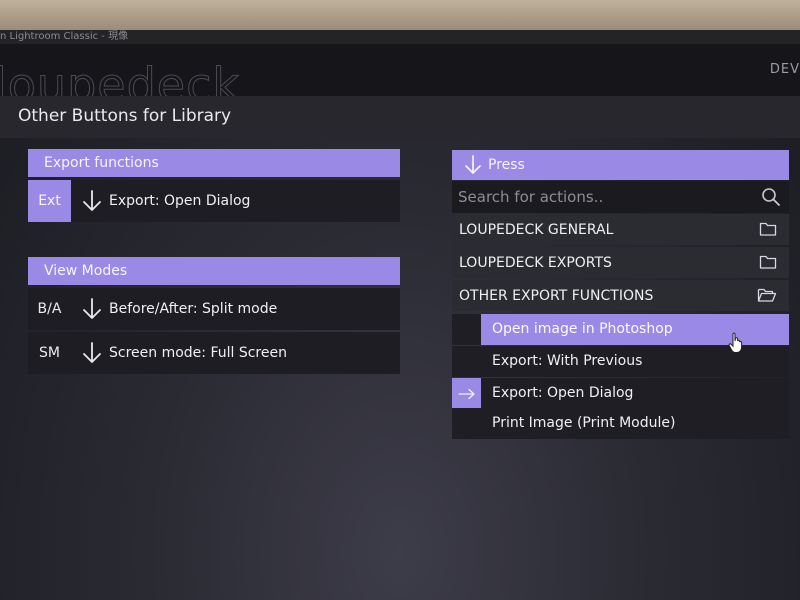 This screenshot has height=600, width=800. What do you see at coordinates (785, 69) in the screenshot?
I see `nav-tab-develop: DEV` at bounding box center [785, 69].